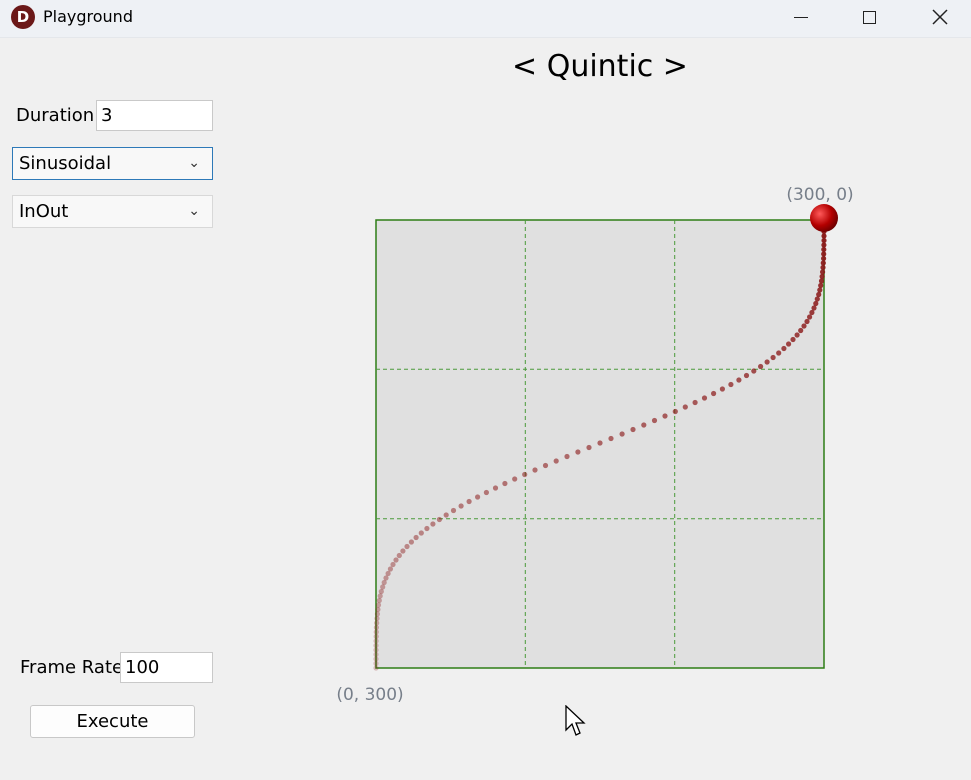 The height and width of the screenshot is (780, 971). Describe the element at coordinates (600, 66) in the screenshot. I see `chart-title: < Quintic >` at that location.